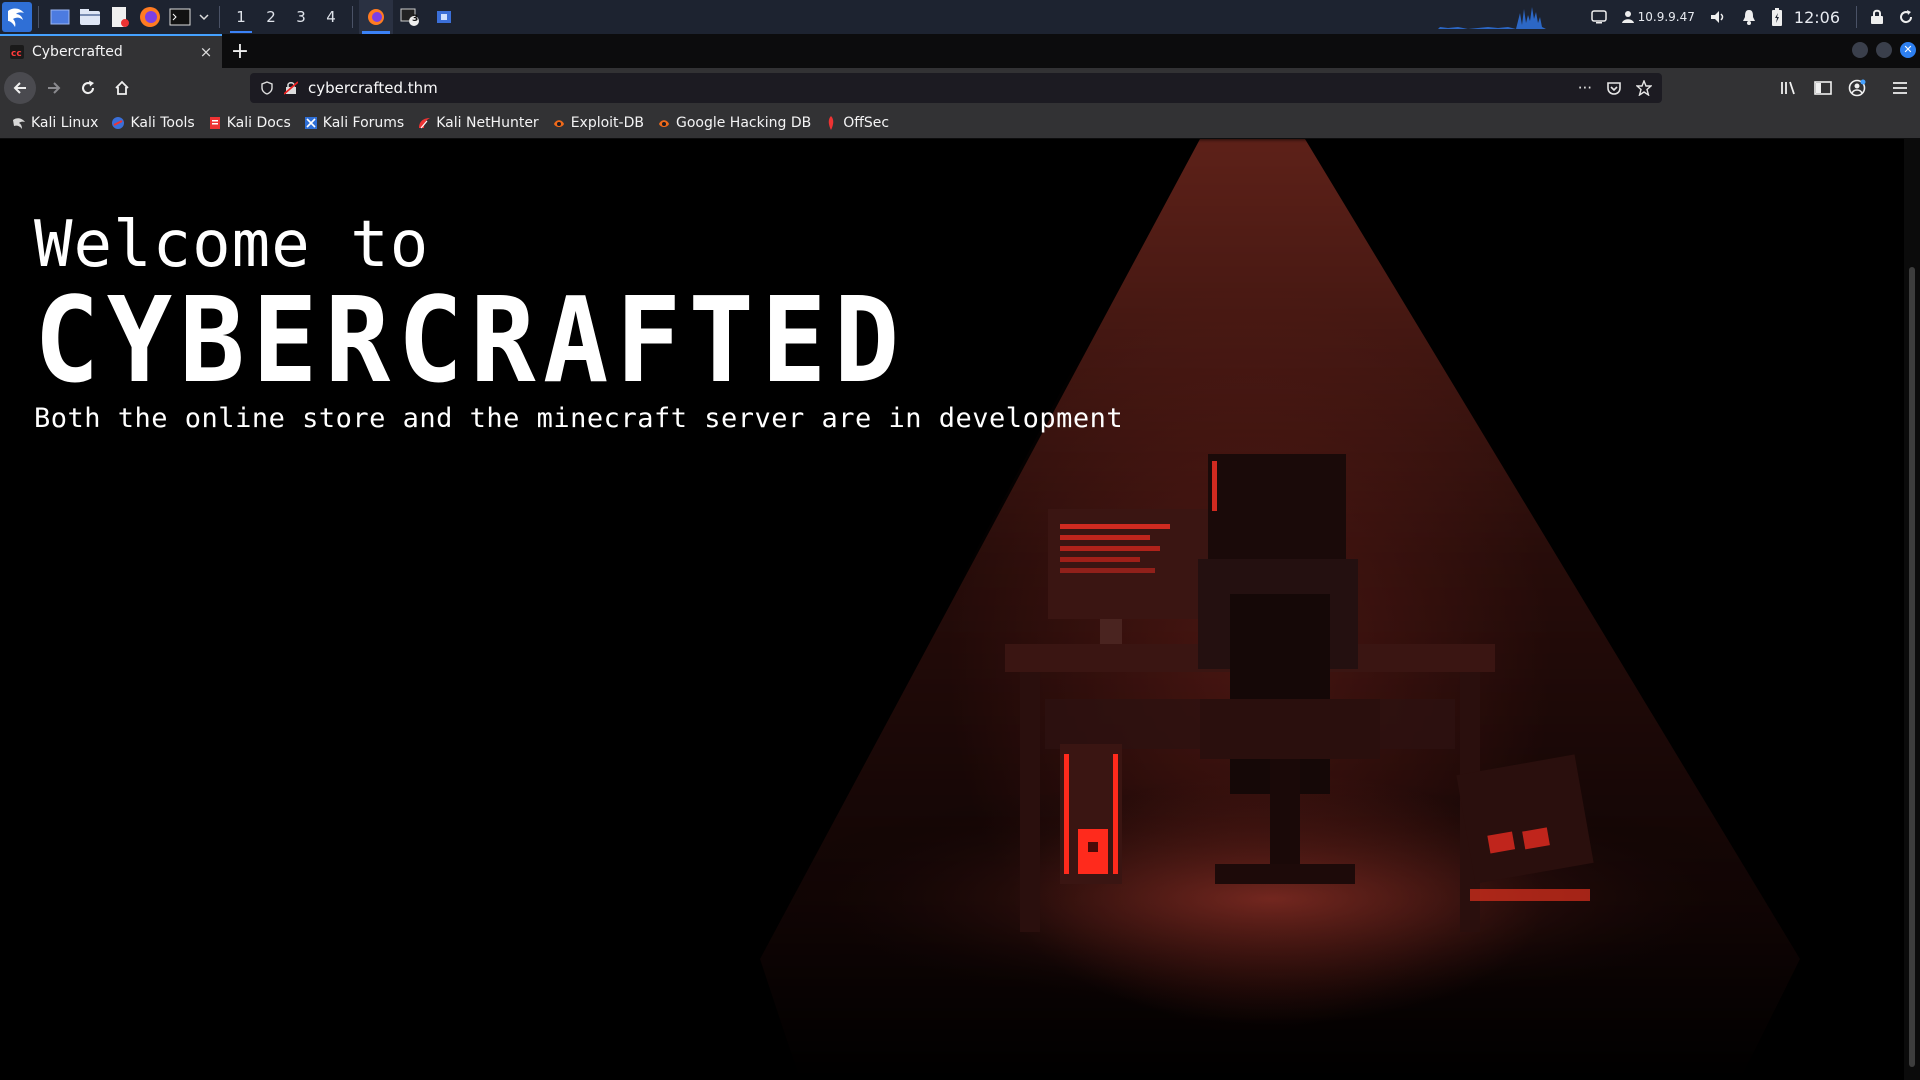 This screenshot has width=1920, height=1080. What do you see at coordinates (743, 123) in the screenshot?
I see `bookmark-label: Google Hacking DB` at bounding box center [743, 123].